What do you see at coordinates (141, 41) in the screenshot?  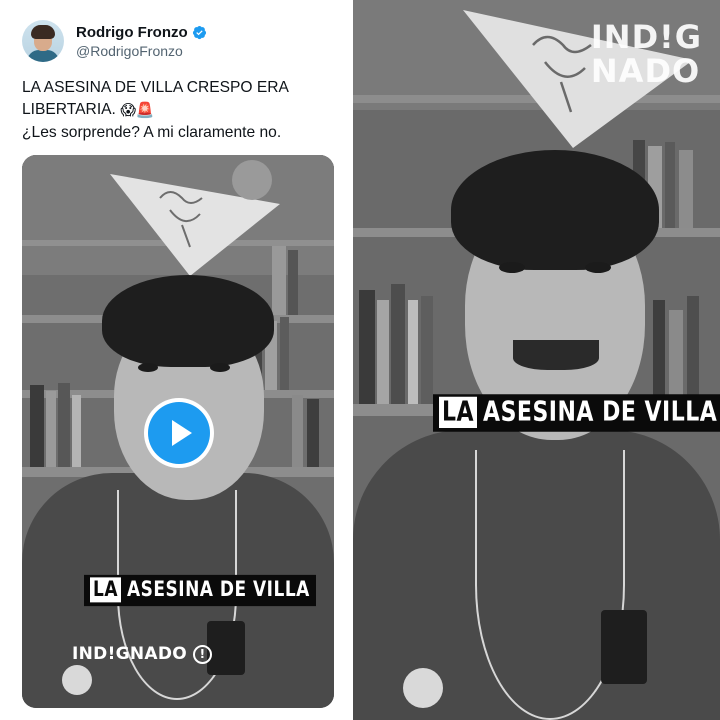 I see `user-info: Rodrigo Fronzo @RodrigoFronzo` at bounding box center [141, 41].